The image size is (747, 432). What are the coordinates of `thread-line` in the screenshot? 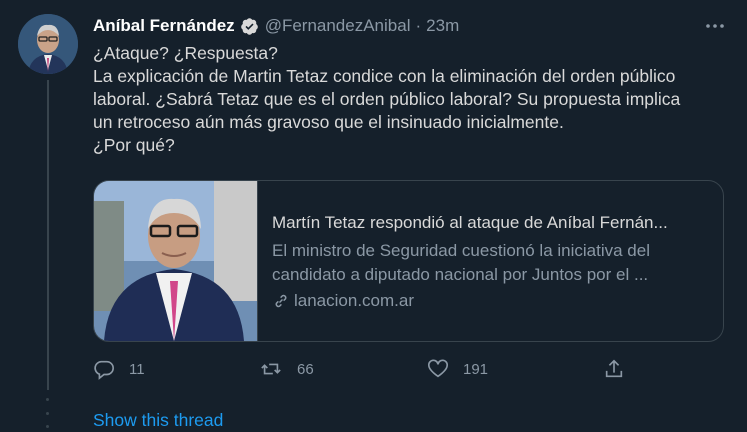 It's located at (48, 235).